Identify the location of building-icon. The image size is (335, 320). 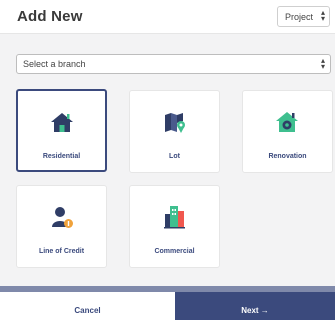
(174, 217).